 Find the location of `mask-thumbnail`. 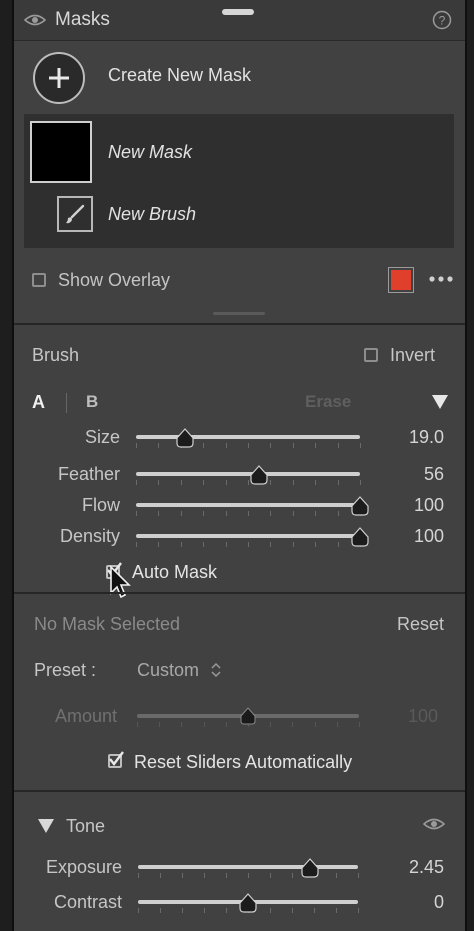

mask-thumbnail is located at coordinates (61, 152).